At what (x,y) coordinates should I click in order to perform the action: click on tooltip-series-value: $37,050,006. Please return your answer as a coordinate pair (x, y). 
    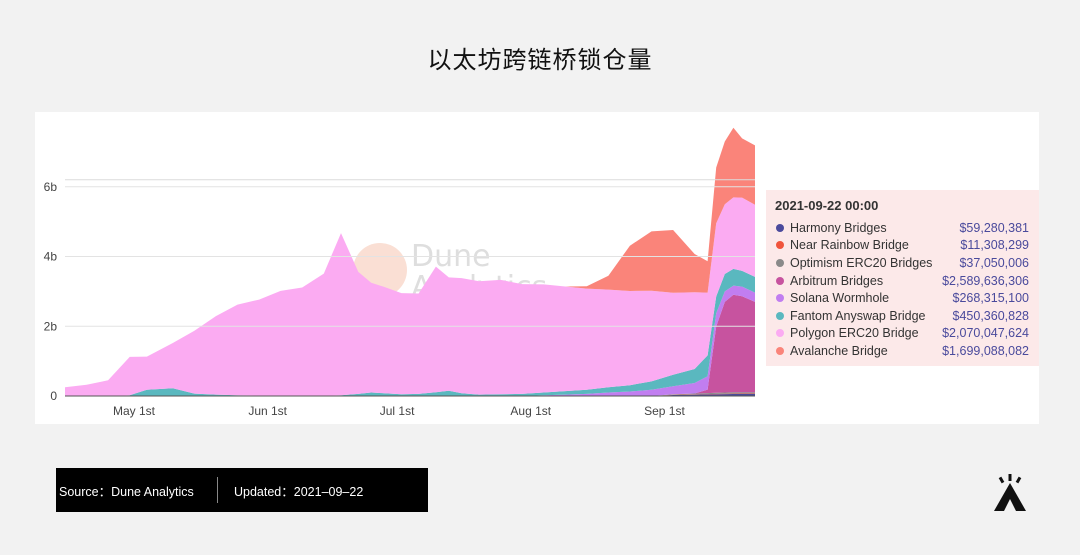
    Looking at the image, I should click on (994, 262).